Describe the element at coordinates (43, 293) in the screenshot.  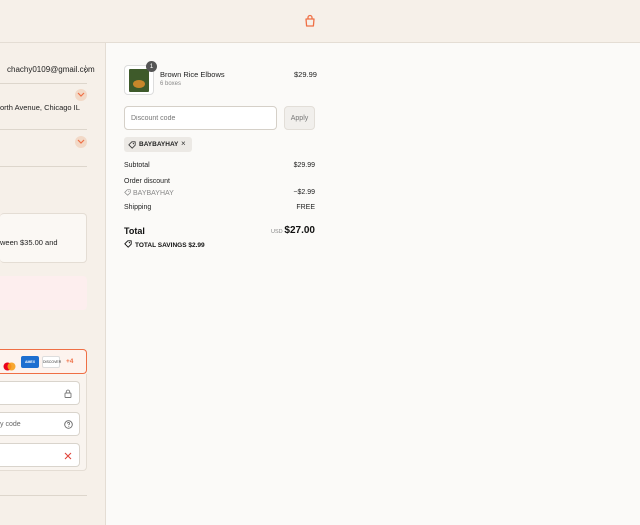
I see `notice-banner` at that location.